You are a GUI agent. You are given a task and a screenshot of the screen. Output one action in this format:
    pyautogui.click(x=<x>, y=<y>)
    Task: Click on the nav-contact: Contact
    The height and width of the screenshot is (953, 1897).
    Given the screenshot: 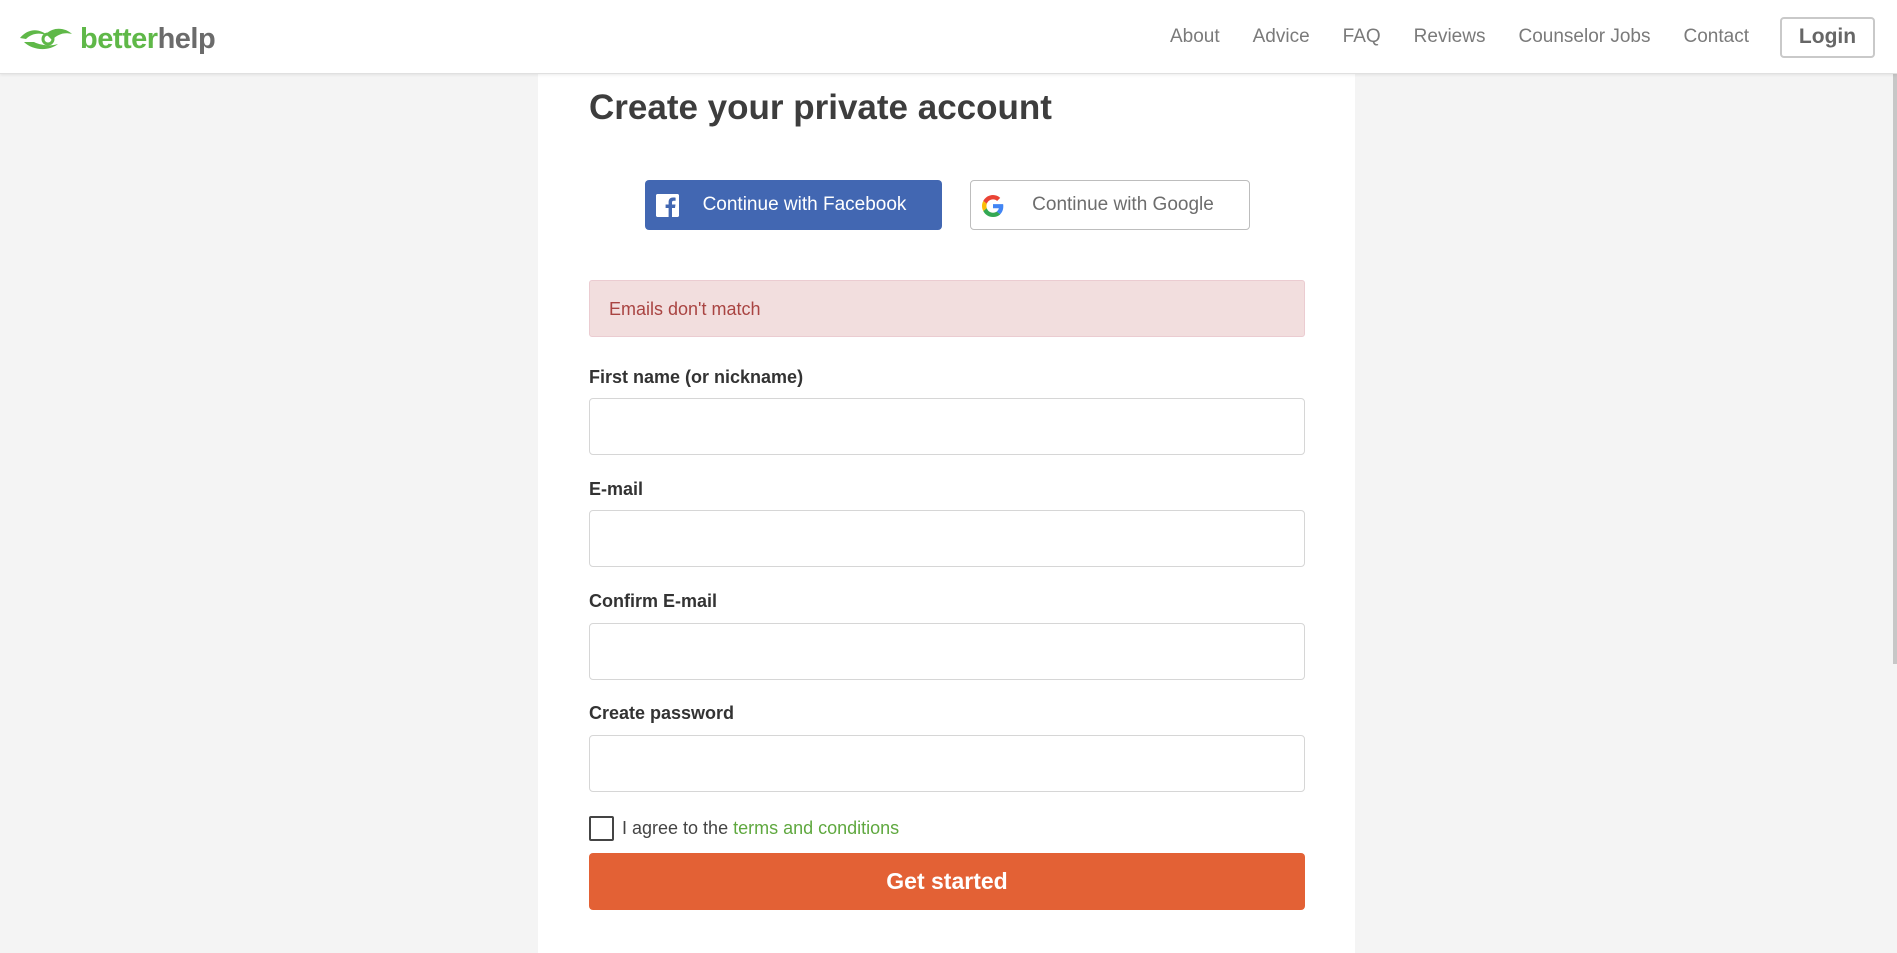 What is the action you would take?
    pyautogui.click(x=1716, y=37)
    